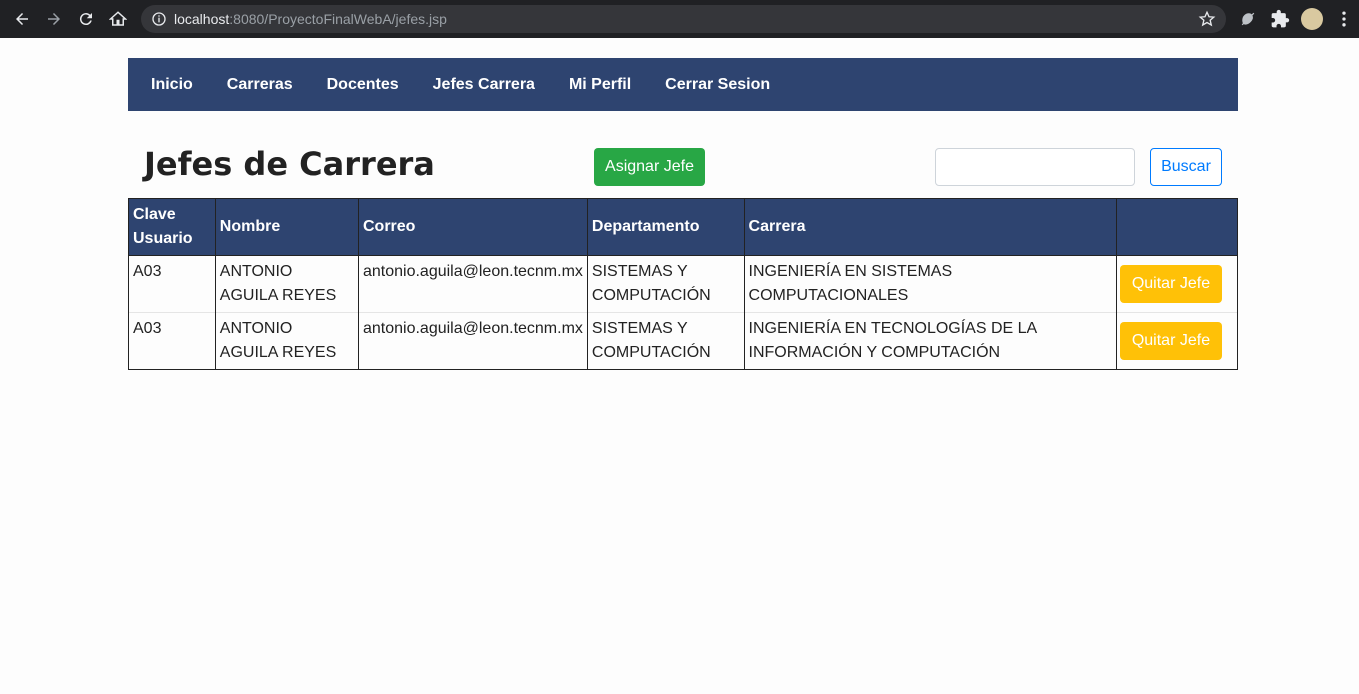 This screenshot has height=694, width=1359. I want to click on arrow-right-icon, so click(54, 19).